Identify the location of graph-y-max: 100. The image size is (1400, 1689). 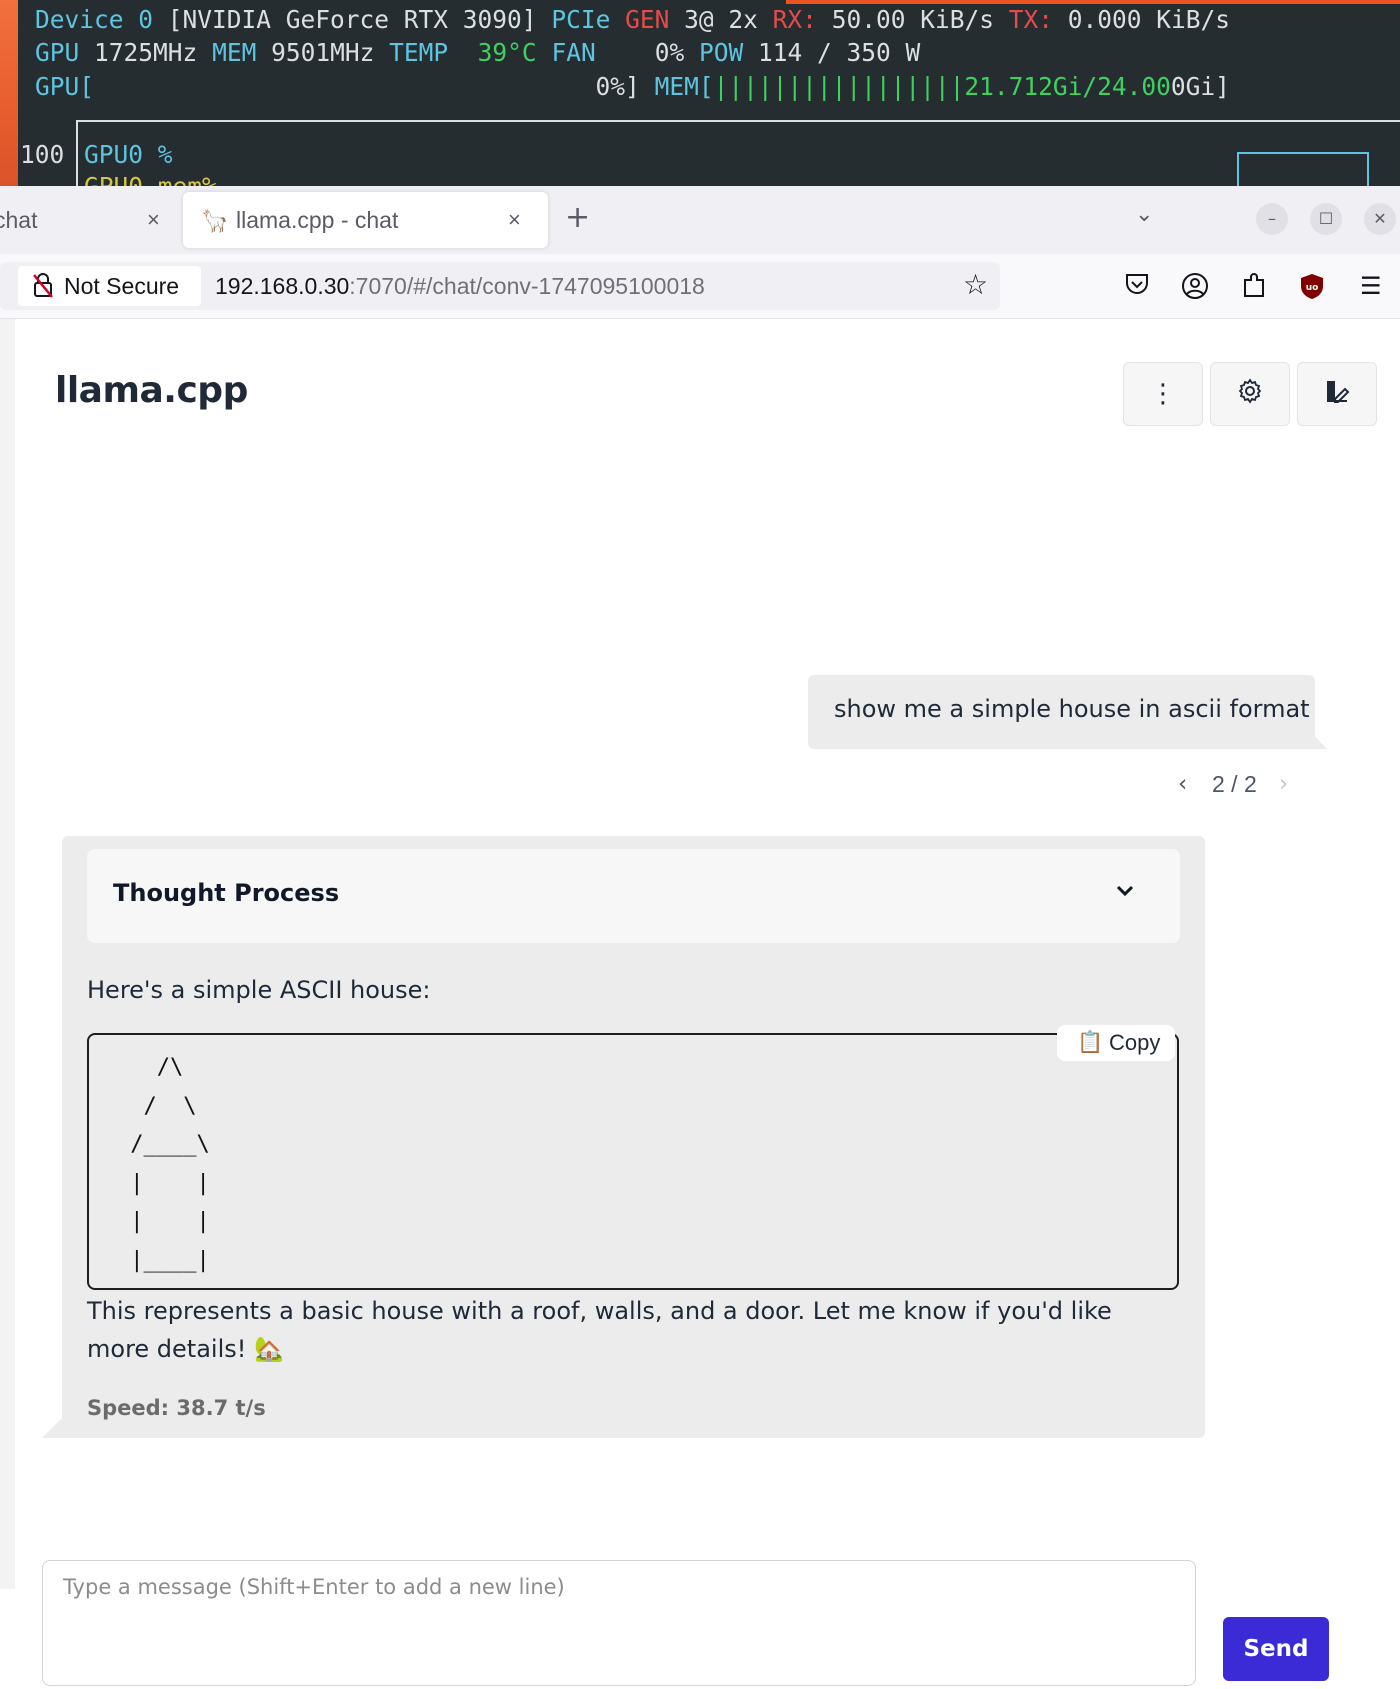
(42, 154).